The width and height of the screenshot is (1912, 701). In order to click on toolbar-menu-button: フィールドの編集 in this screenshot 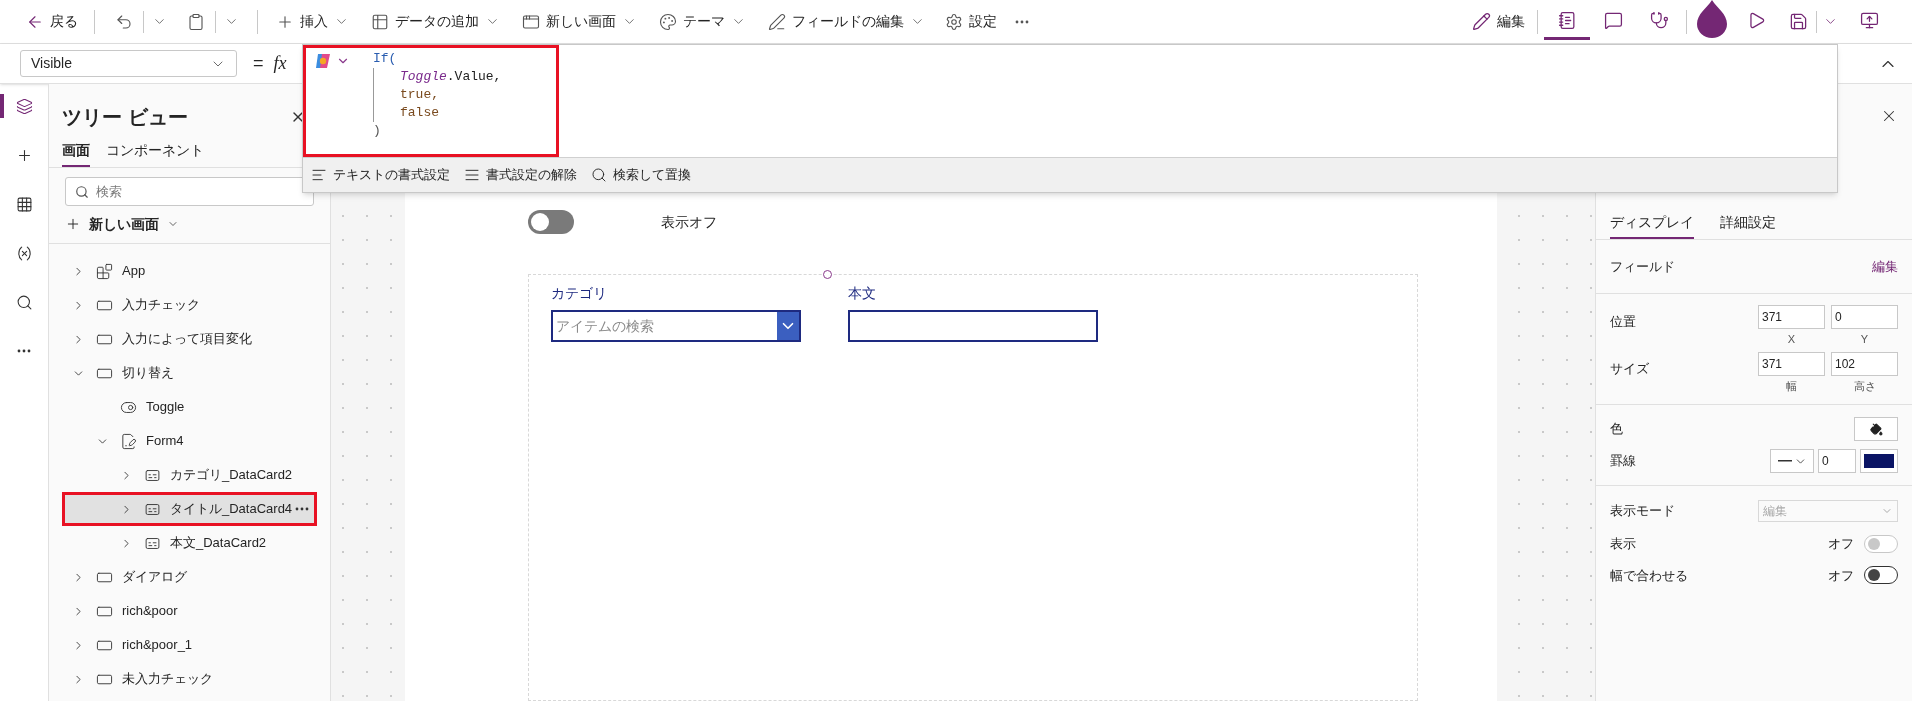, I will do `click(846, 21)`.